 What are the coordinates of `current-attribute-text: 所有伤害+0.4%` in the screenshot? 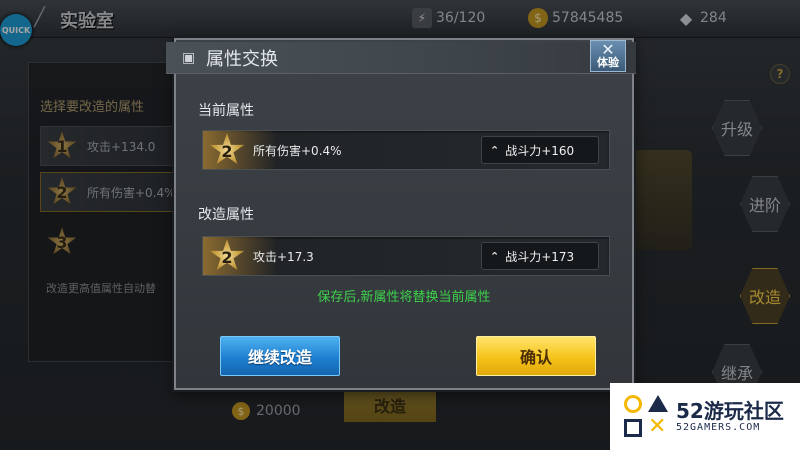 It's located at (297, 151).